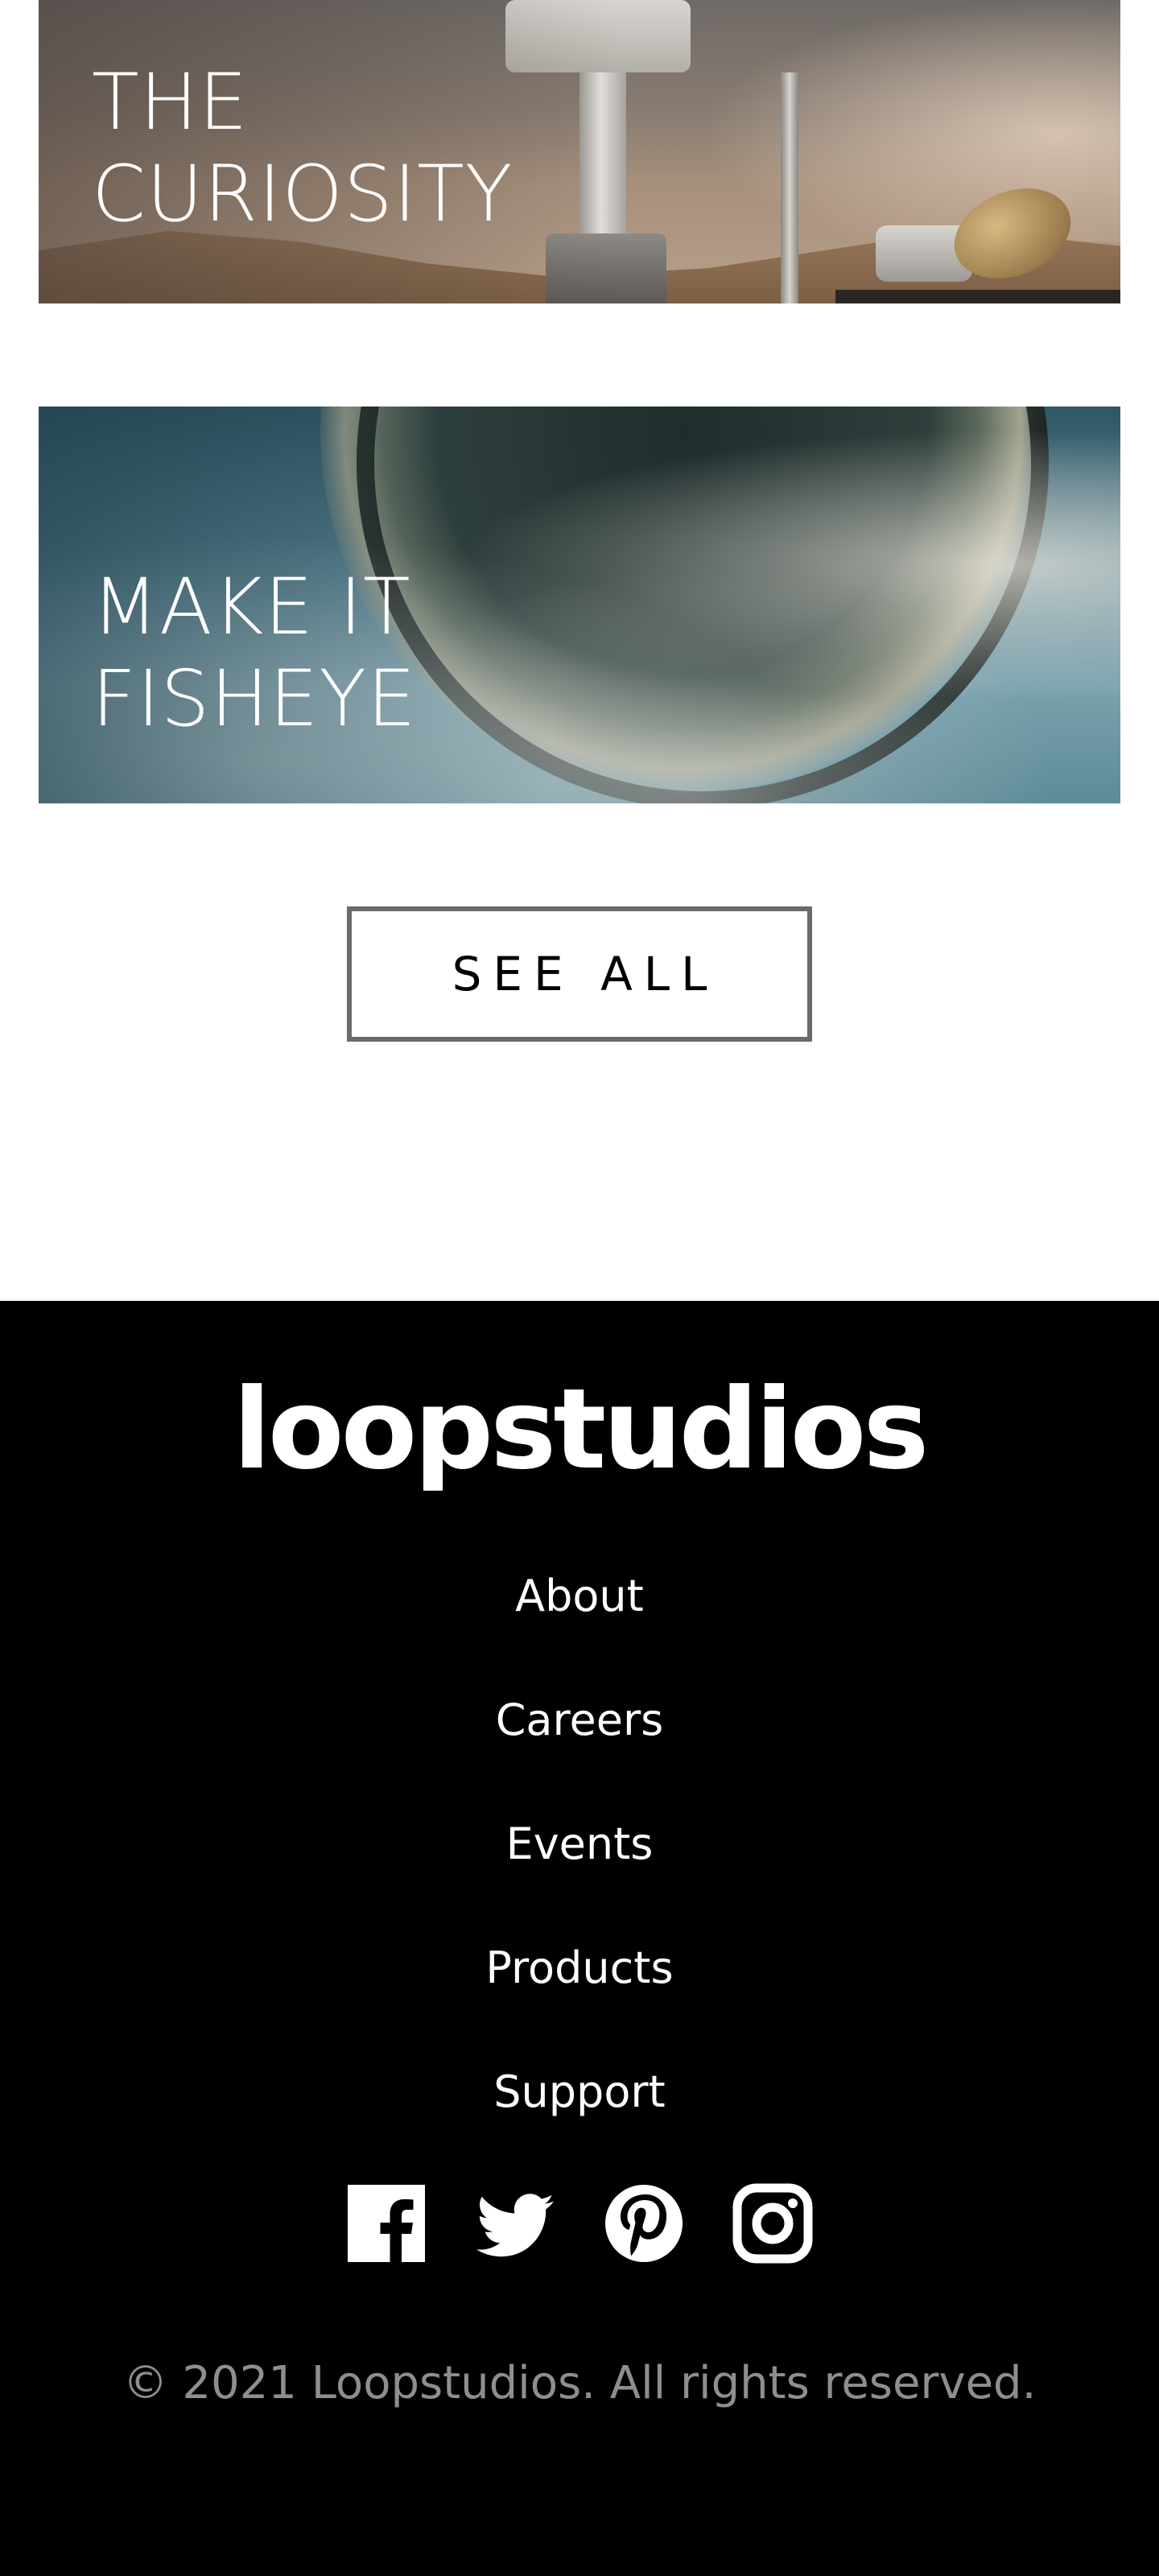 This screenshot has height=2576, width=1159. I want to click on footer-logo: loopstudios, so click(579, 1429).